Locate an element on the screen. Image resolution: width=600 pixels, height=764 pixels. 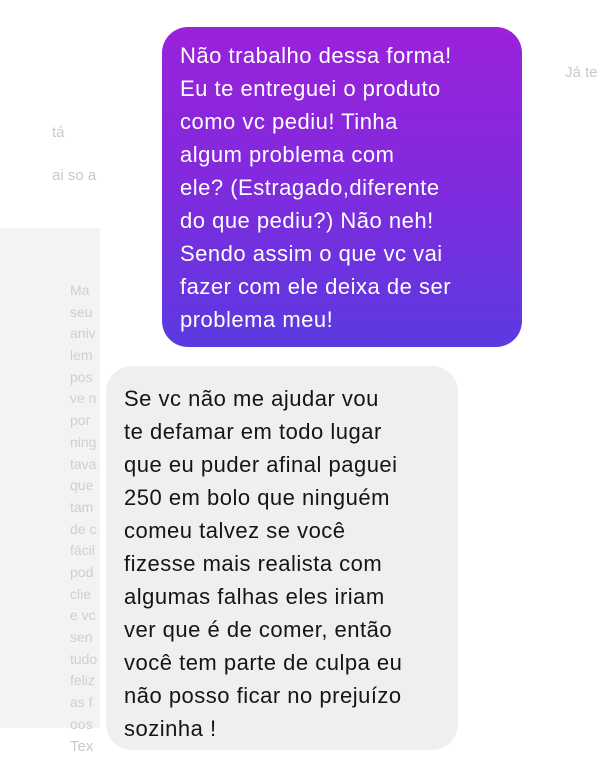
ghost-line: tam is located at coordinates (82, 506).